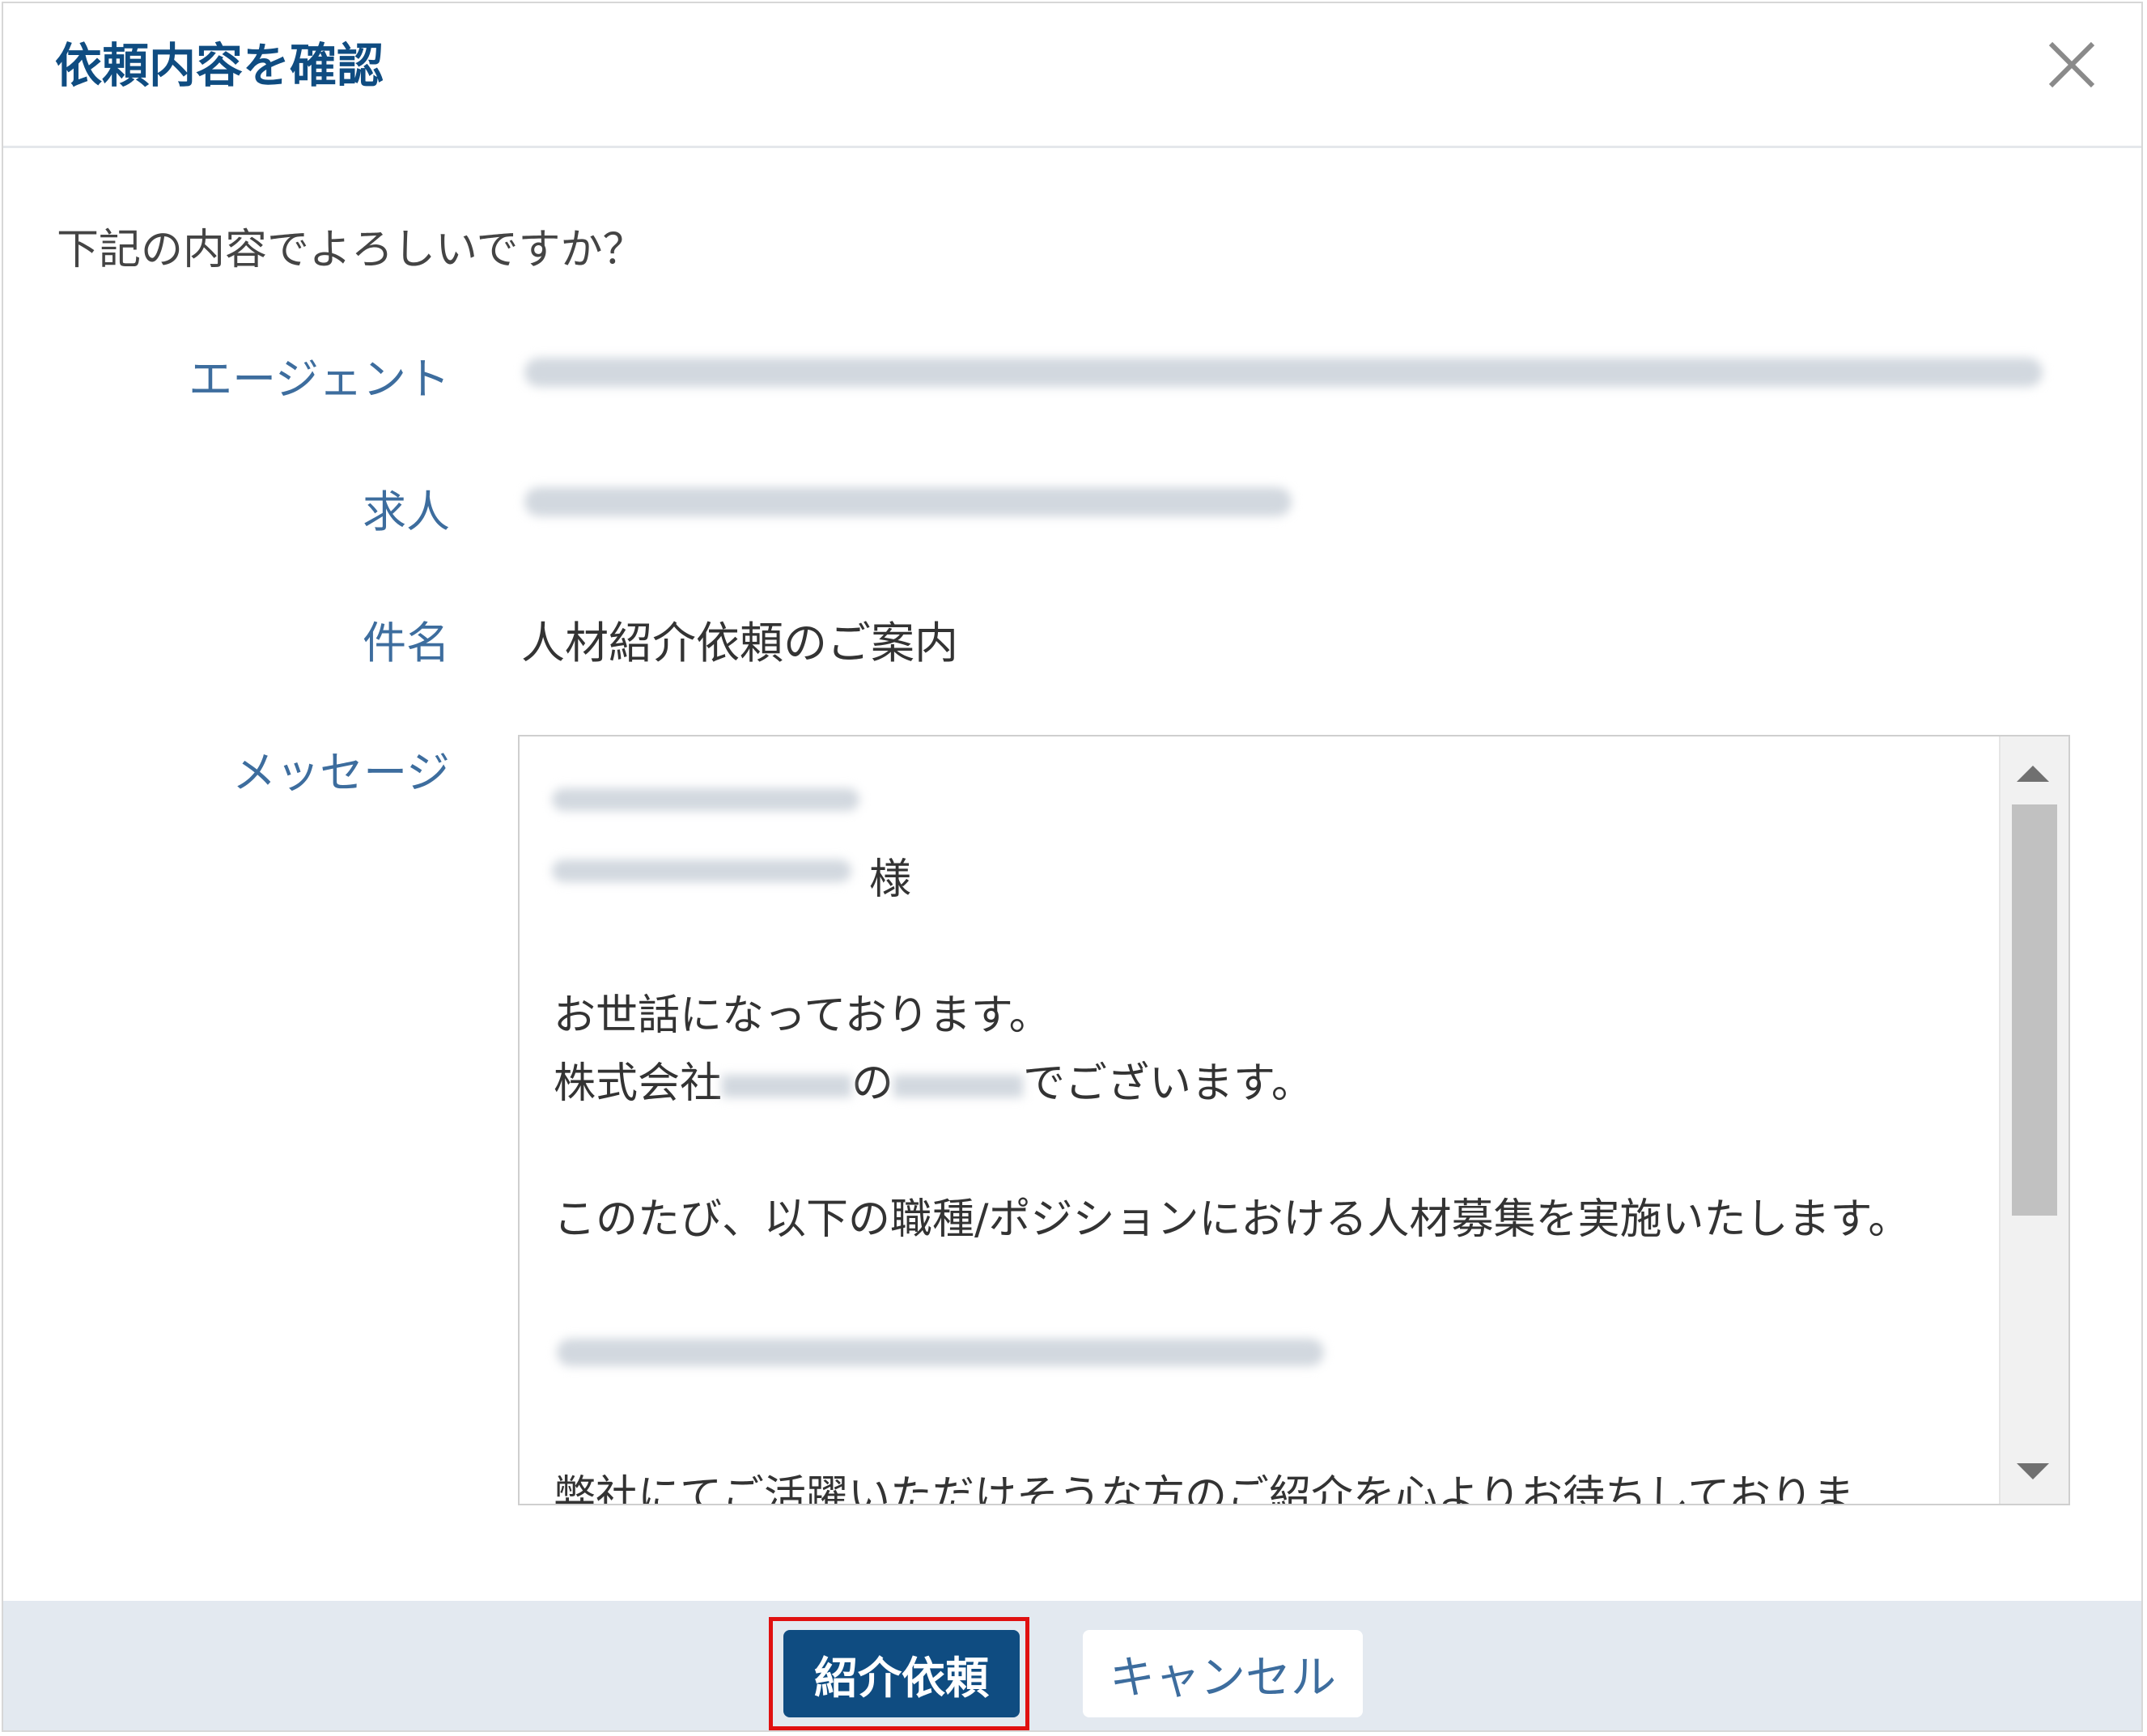  I want to click on job-value-redacted, so click(908, 501).